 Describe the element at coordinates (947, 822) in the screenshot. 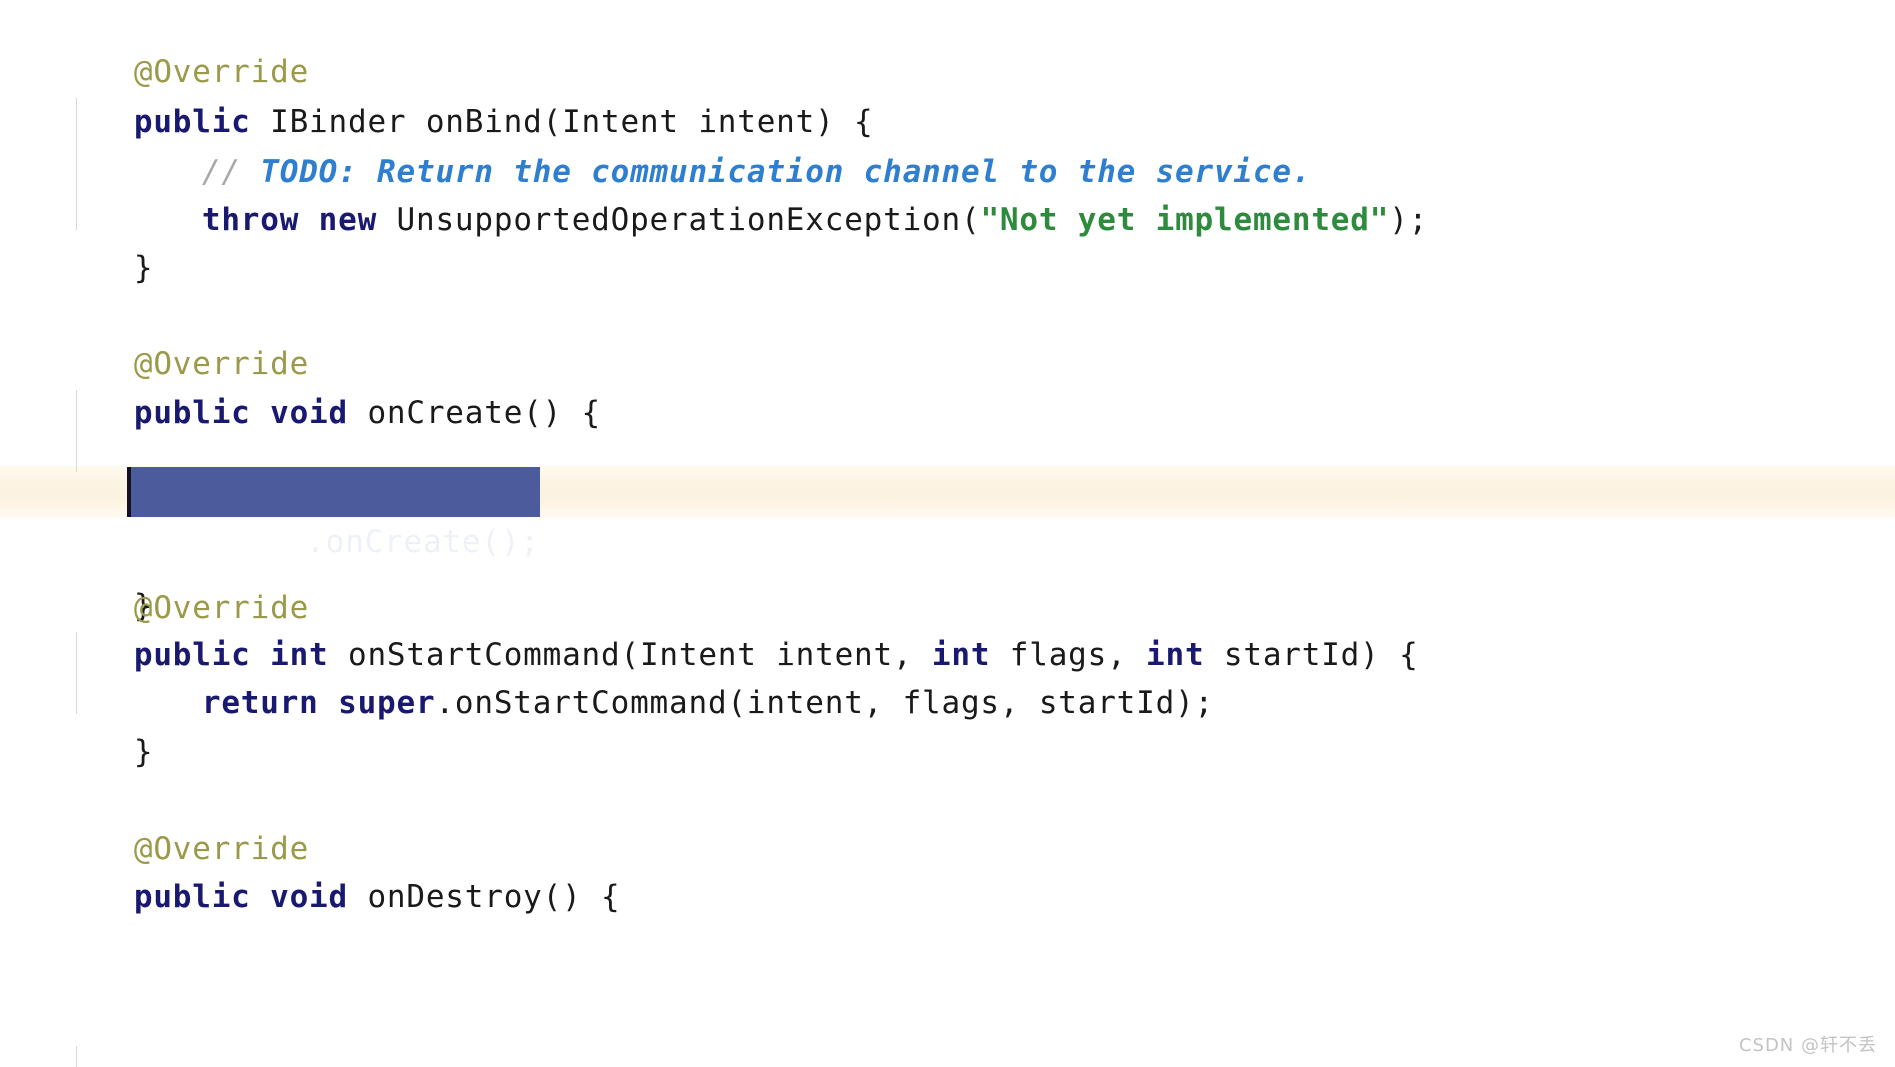

I see `code-line-override-4: @Override` at that location.